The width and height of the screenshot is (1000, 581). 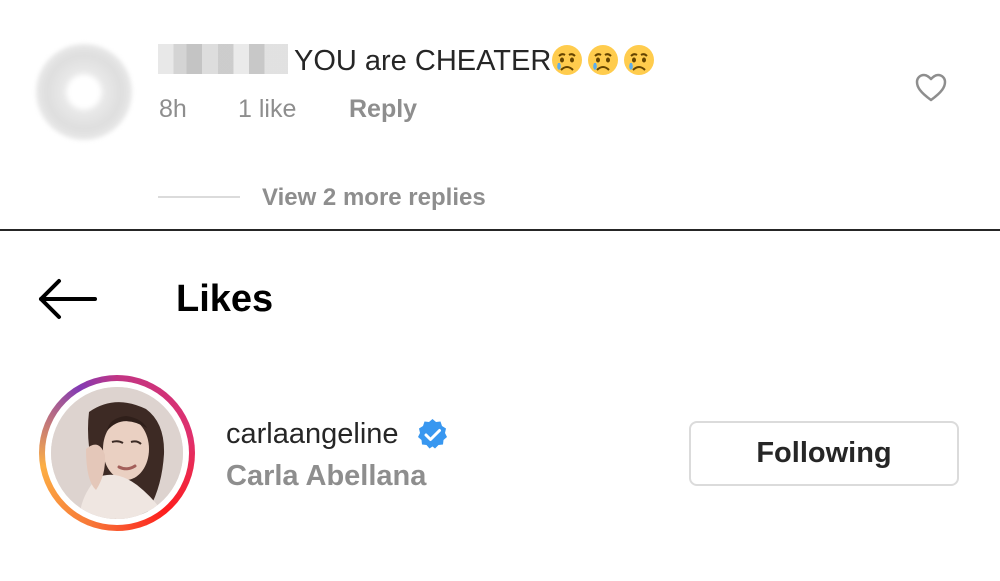 I want to click on story-ring, so click(x=117, y=453).